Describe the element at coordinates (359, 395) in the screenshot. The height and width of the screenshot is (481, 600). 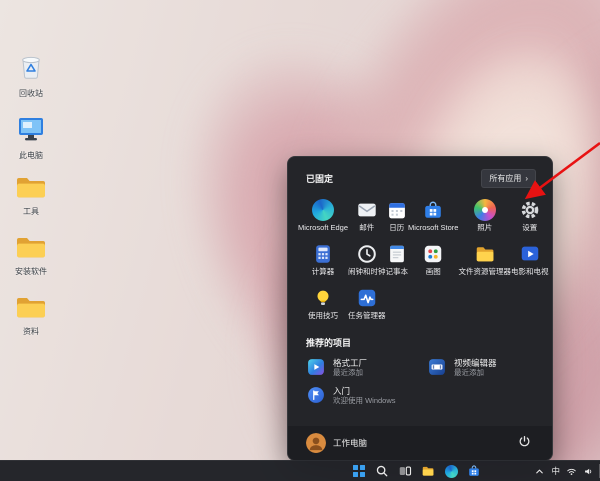
I see `recommended-item-get-started: 入门 欢迎使用 Windows` at that location.